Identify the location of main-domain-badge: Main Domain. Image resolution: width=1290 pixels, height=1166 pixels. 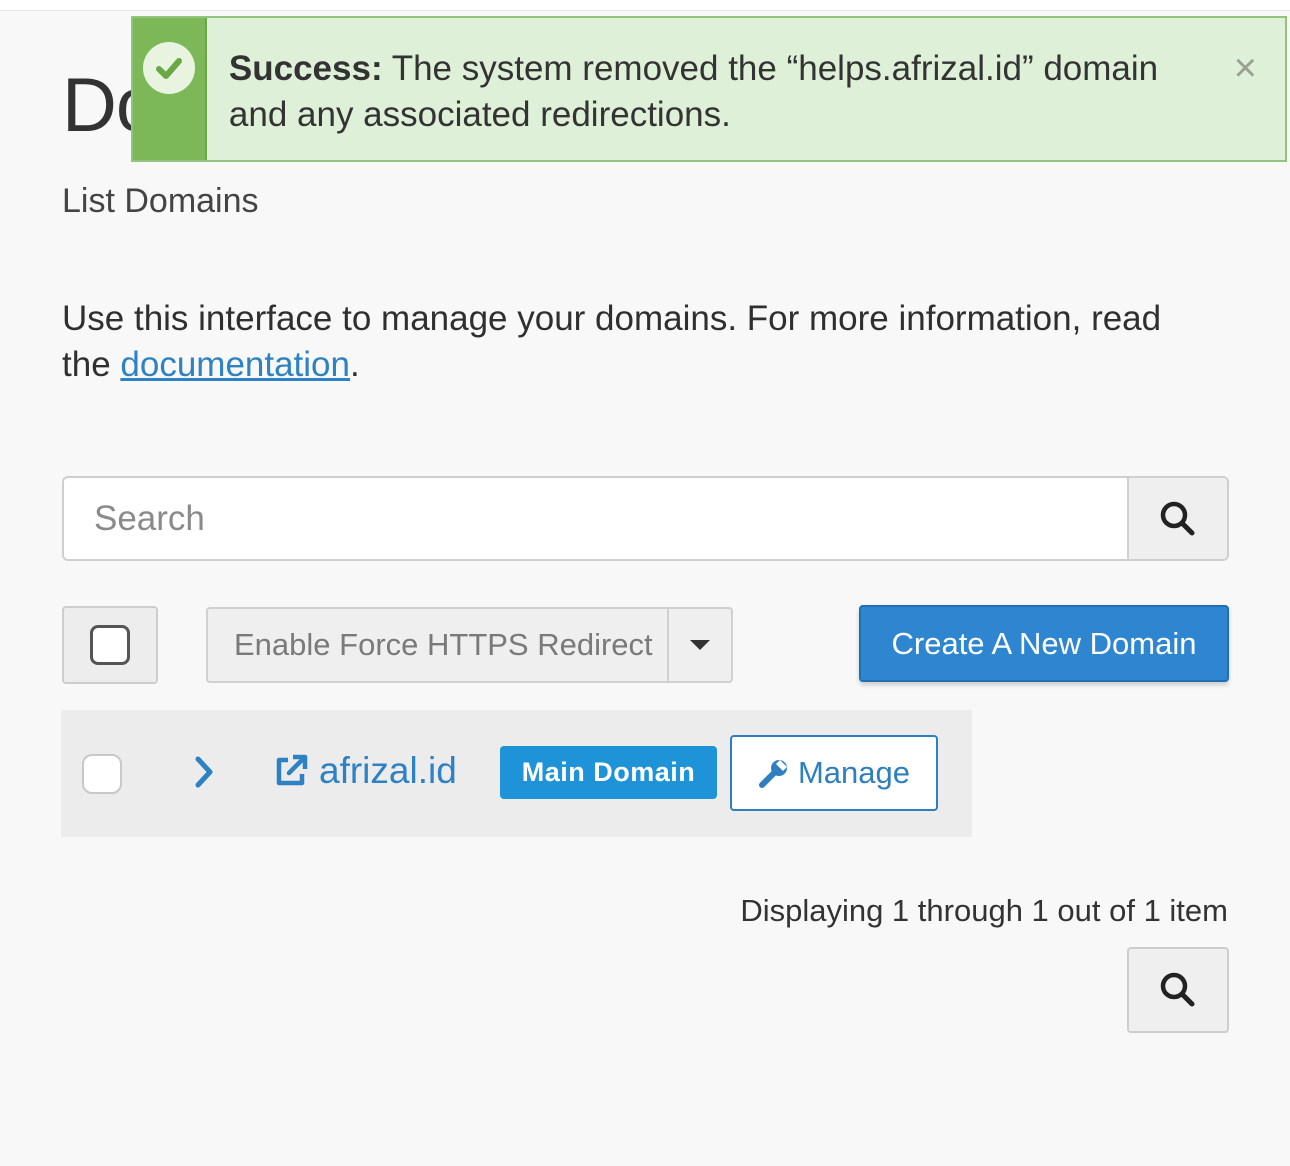
(608, 772).